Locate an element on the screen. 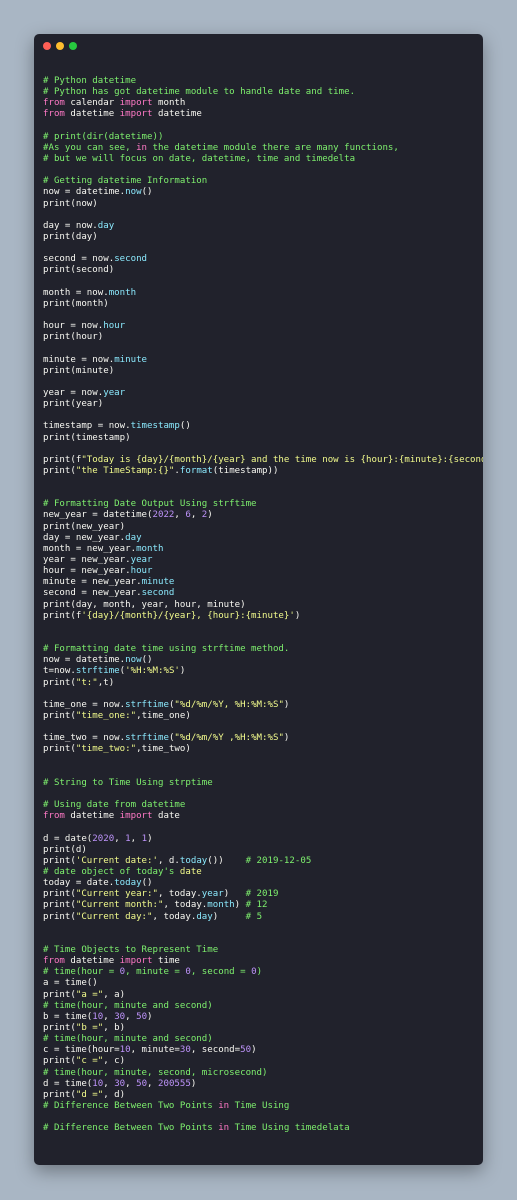 This screenshot has height=1200, width=517. code-token: year = now. is located at coordinates (73, 392).